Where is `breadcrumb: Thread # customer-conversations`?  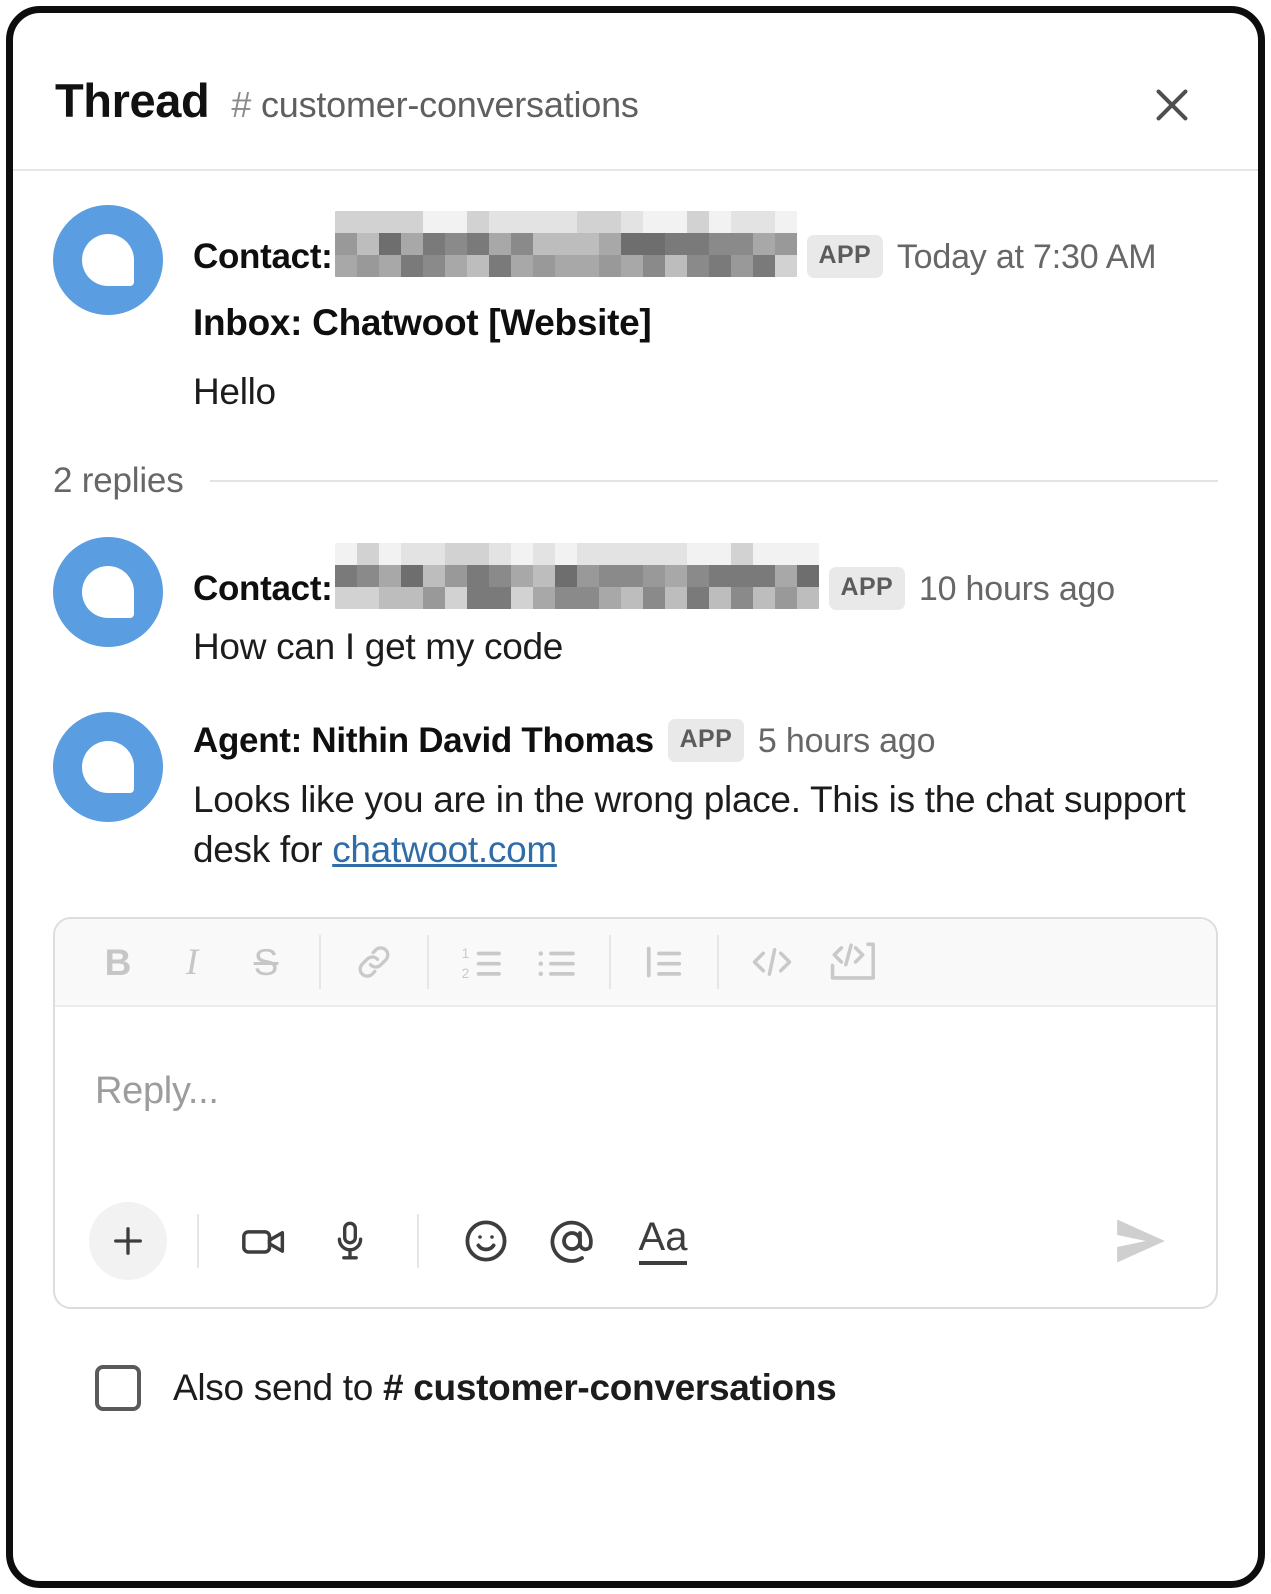
breadcrumb: Thread # customer-conversations is located at coordinates (347, 100).